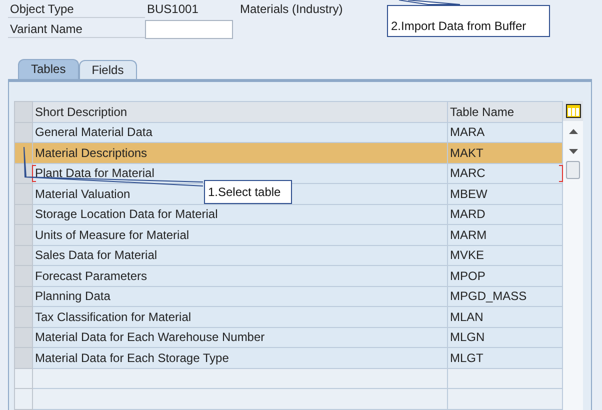 This screenshot has height=410, width=602. What do you see at coordinates (291, 9) in the screenshot?
I see `field-description: Materials (Industry)` at bounding box center [291, 9].